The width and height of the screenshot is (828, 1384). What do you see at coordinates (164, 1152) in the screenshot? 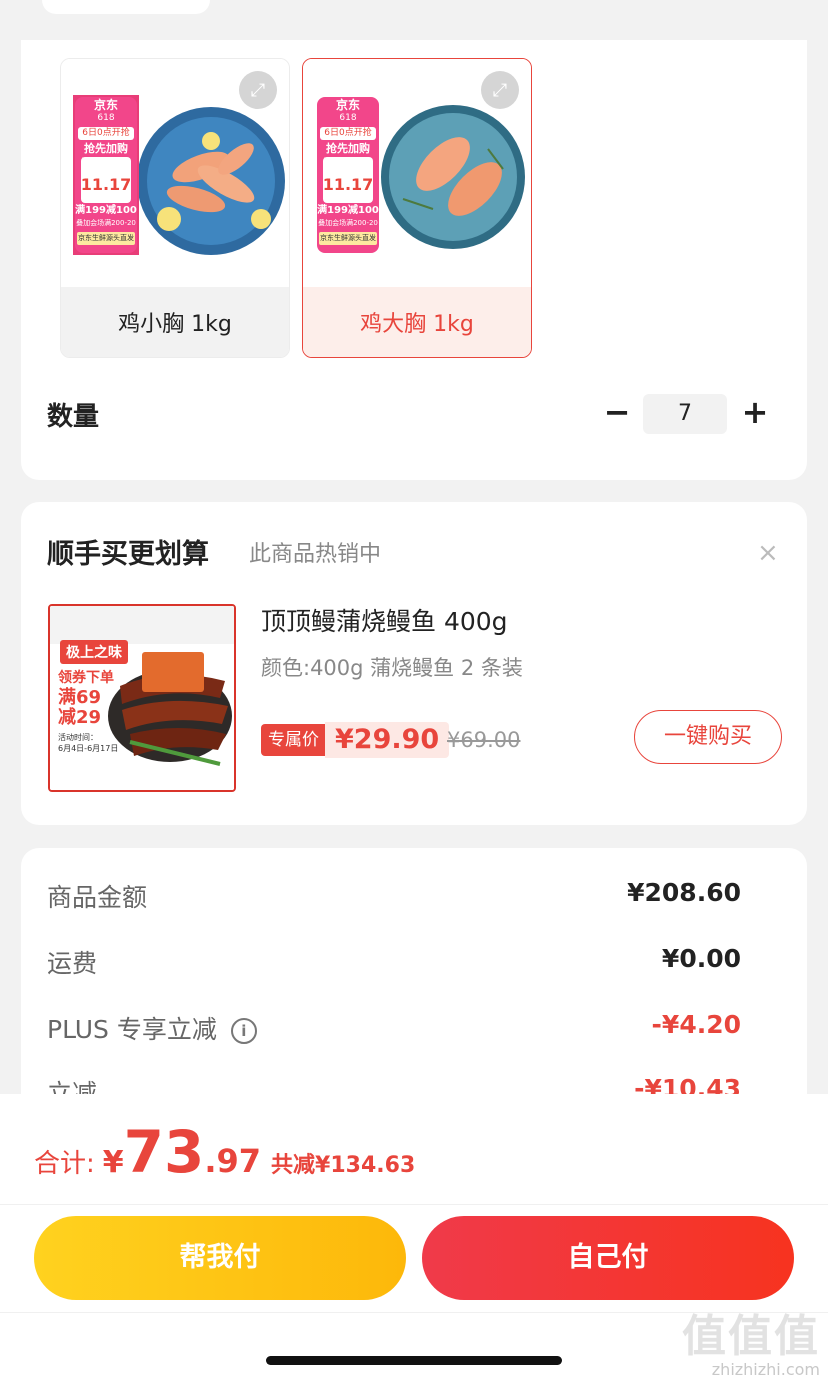
I see `total-integer: 73` at bounding box center [164, 1152].